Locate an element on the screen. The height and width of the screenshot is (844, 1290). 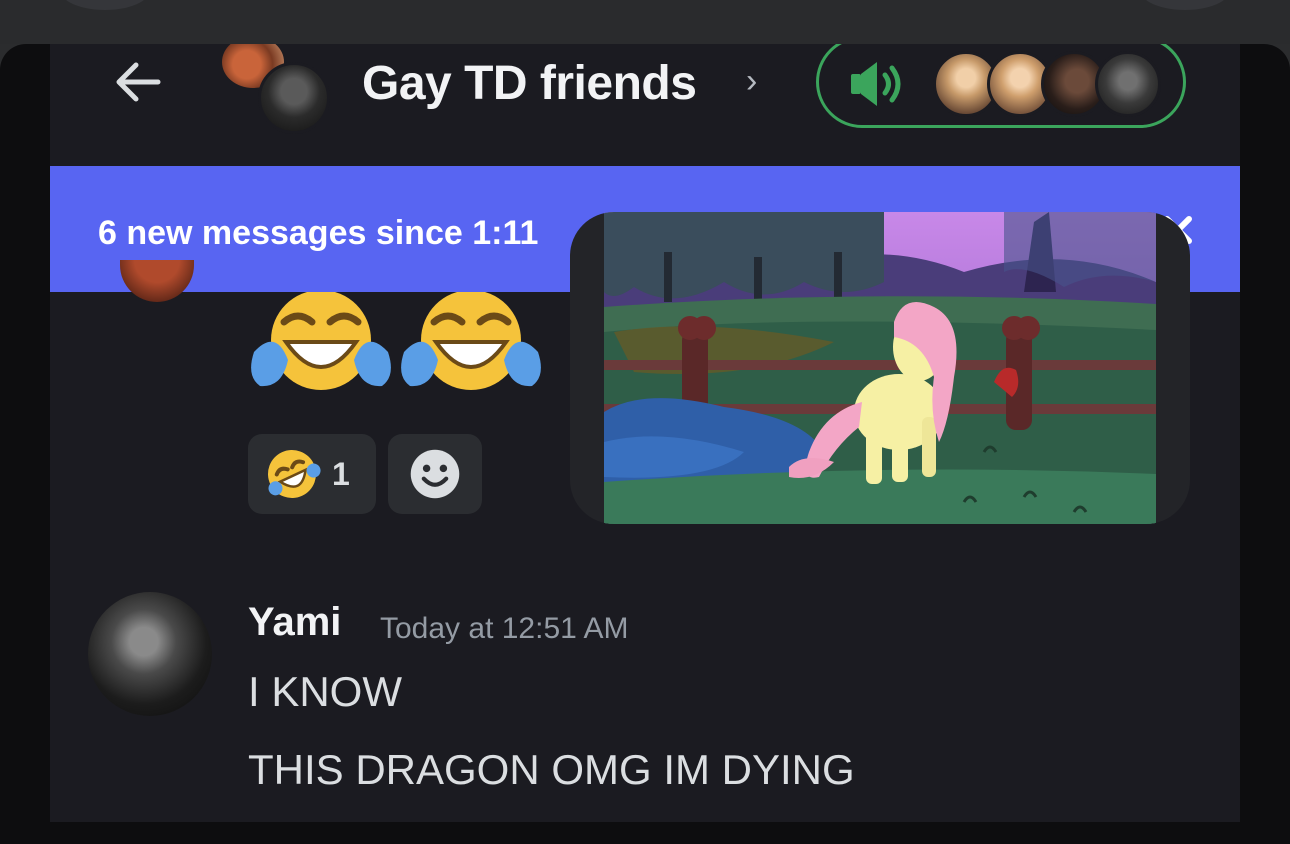
voice-channel-pill is located at coordinates (1001, 86).